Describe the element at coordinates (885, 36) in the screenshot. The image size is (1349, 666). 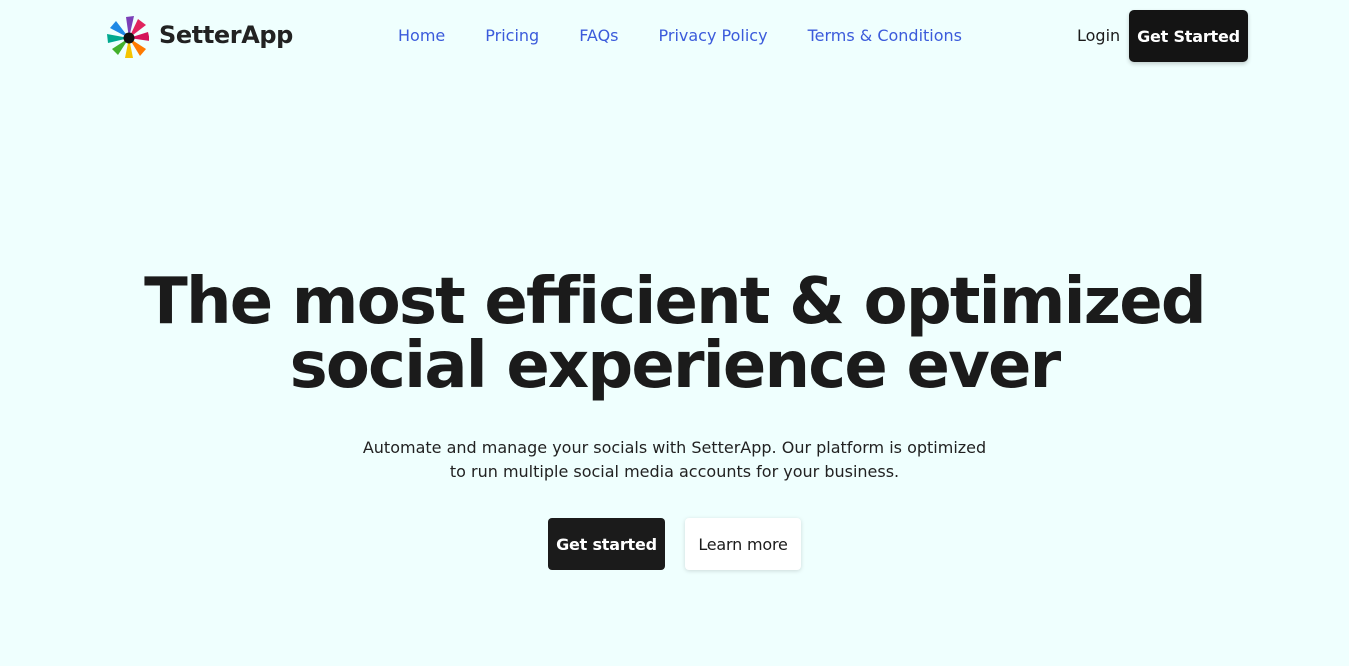
I see `nav-link-terms-conditions: Terms & Conditions` at that location.